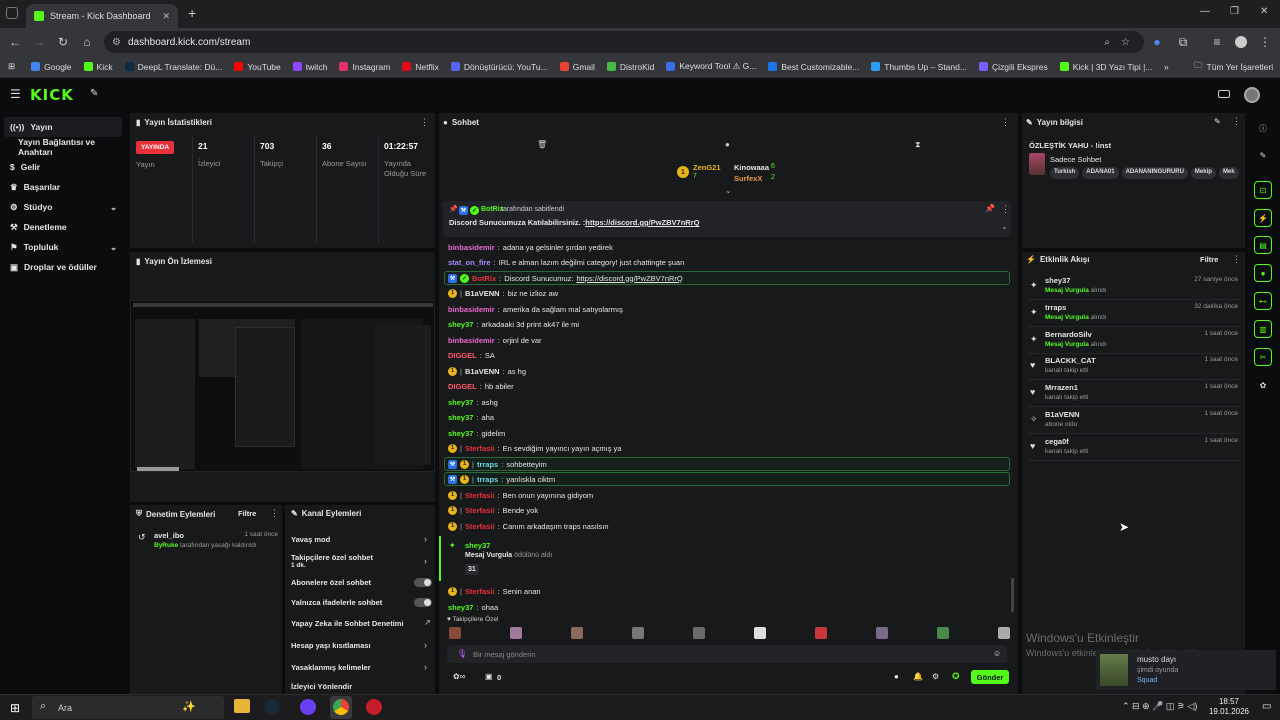  Describe the element at coordinates (1203, 173) in the screenshot. I see `stream-tag: Mekip` at that location.